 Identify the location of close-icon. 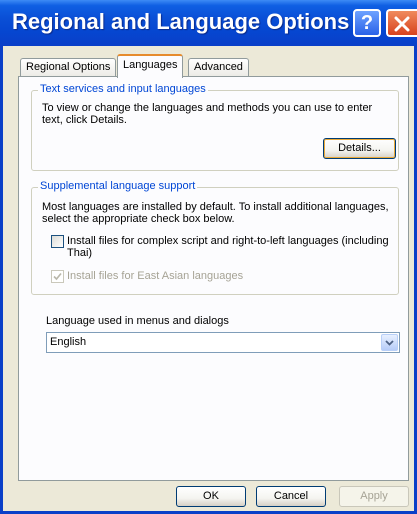
(402, 24).